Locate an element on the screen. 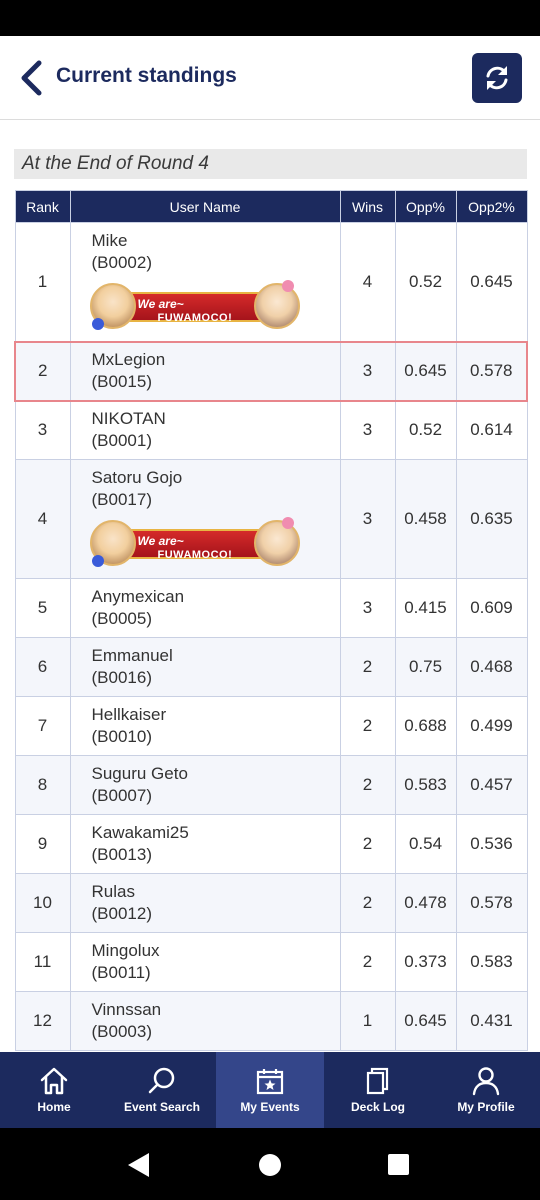 The height and width of the screenshot is (1200, 540). table-row: 10 Rulas (B0012) 2 0.478 0.578 is located at coordinates (271, 903).